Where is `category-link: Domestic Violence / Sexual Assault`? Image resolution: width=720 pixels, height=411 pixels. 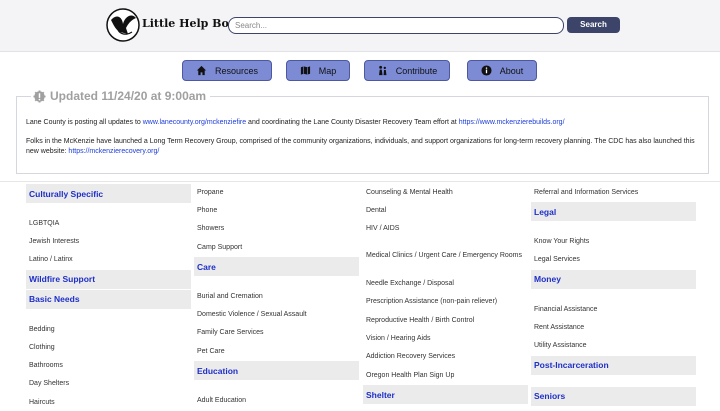 category-link: Domestic Violence / Sexual Assault is located at coordinates (276, 314).